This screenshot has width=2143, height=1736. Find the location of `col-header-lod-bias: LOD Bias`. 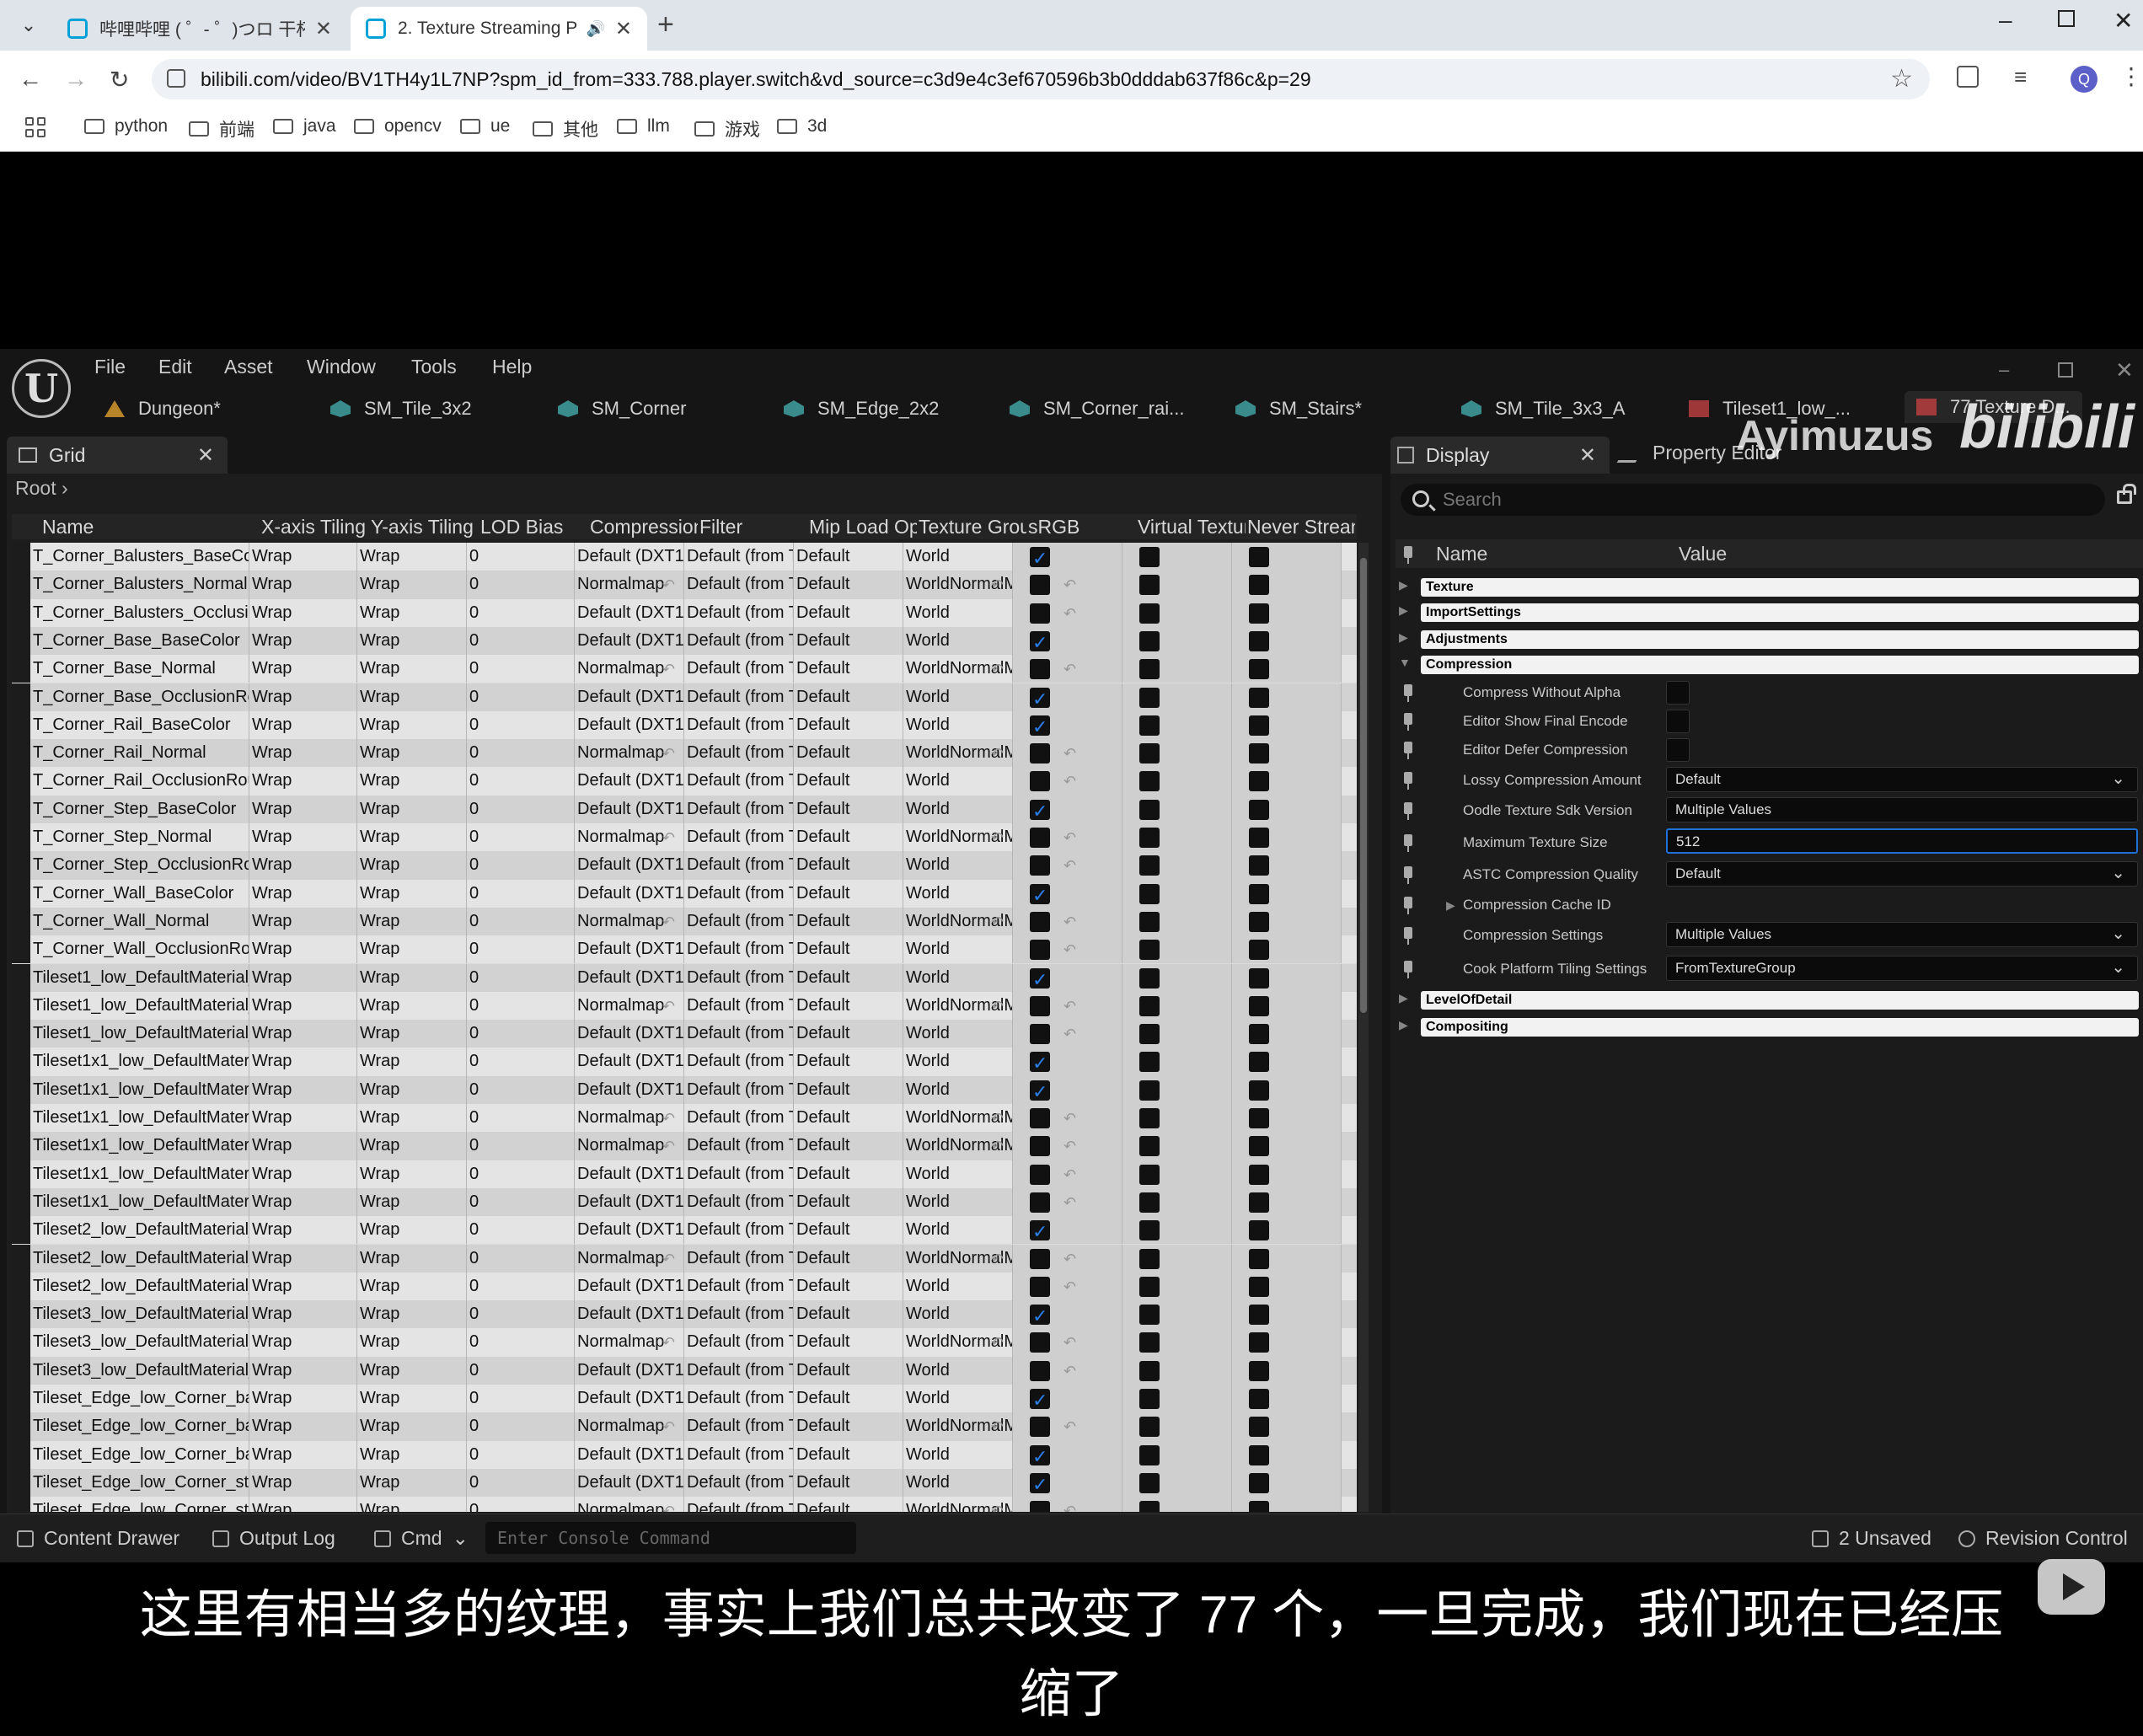

col-header-lod-bias: LOD Bias is located at coordinates (534, 527).